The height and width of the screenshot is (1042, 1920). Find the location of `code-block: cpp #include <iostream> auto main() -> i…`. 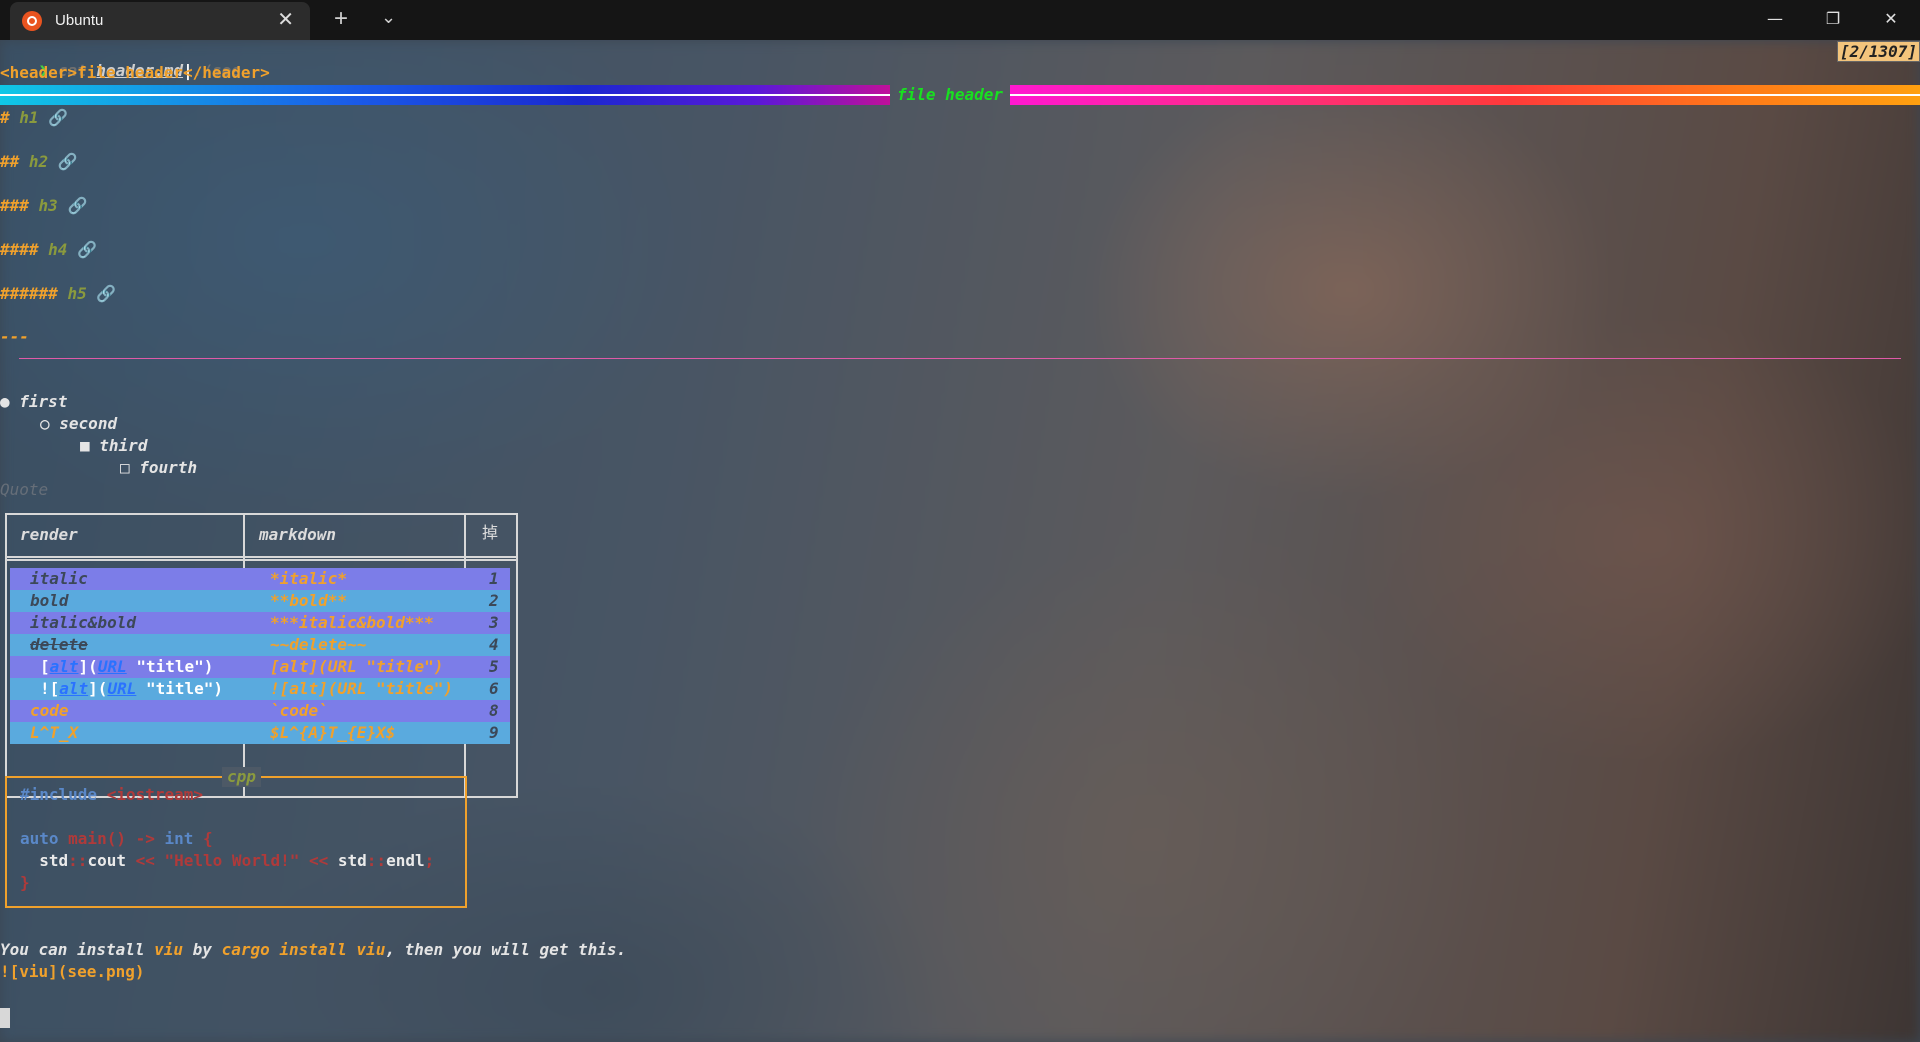

code-block: cpp #include <iostream> auto main() -> i… is located at coordinates (236, 837).